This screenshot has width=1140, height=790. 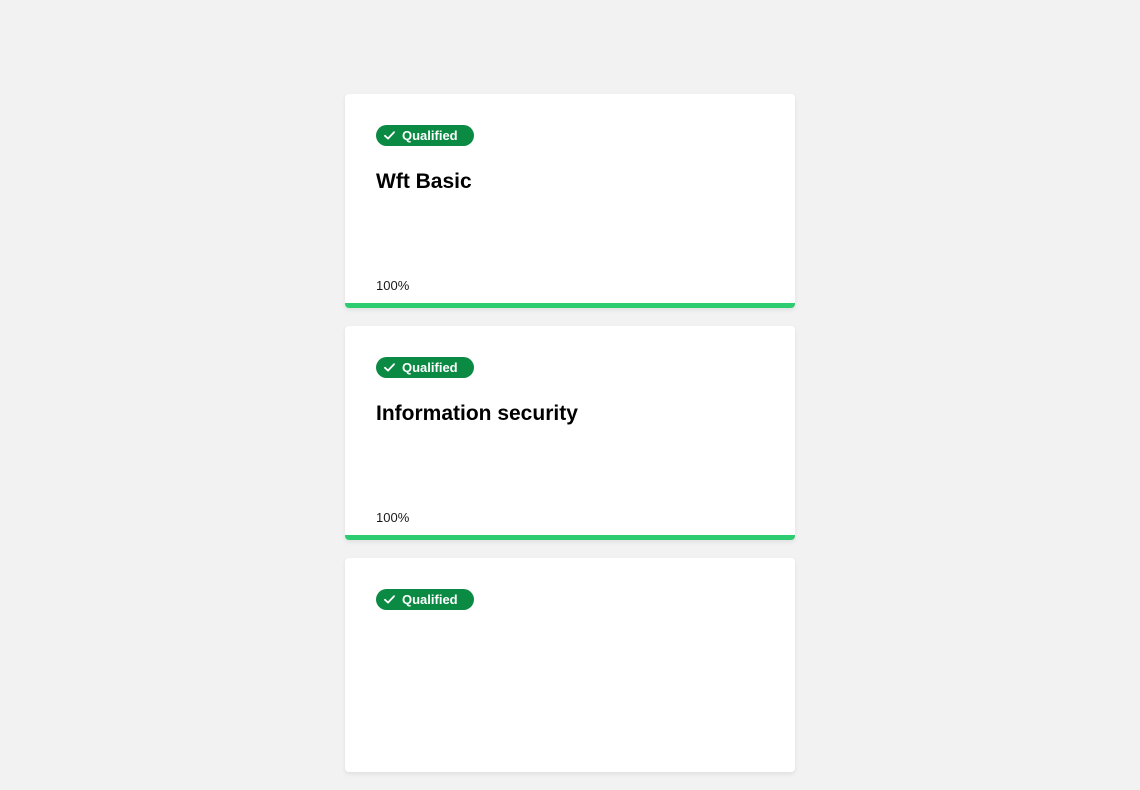 I want to click on course-card: Qualified Wft Basic 100%, so click(x=570, y=201).